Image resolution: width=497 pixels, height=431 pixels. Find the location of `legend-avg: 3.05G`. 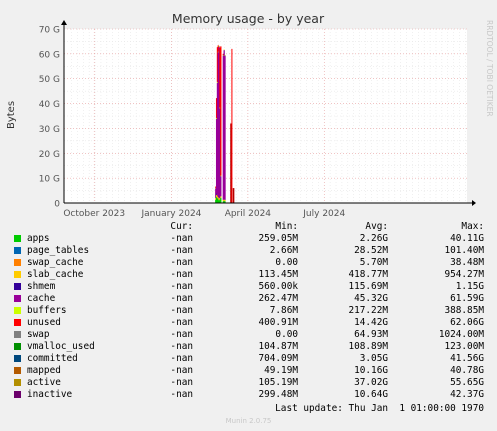

legend-avg: 3.05G is located at coordinates (373, 358).